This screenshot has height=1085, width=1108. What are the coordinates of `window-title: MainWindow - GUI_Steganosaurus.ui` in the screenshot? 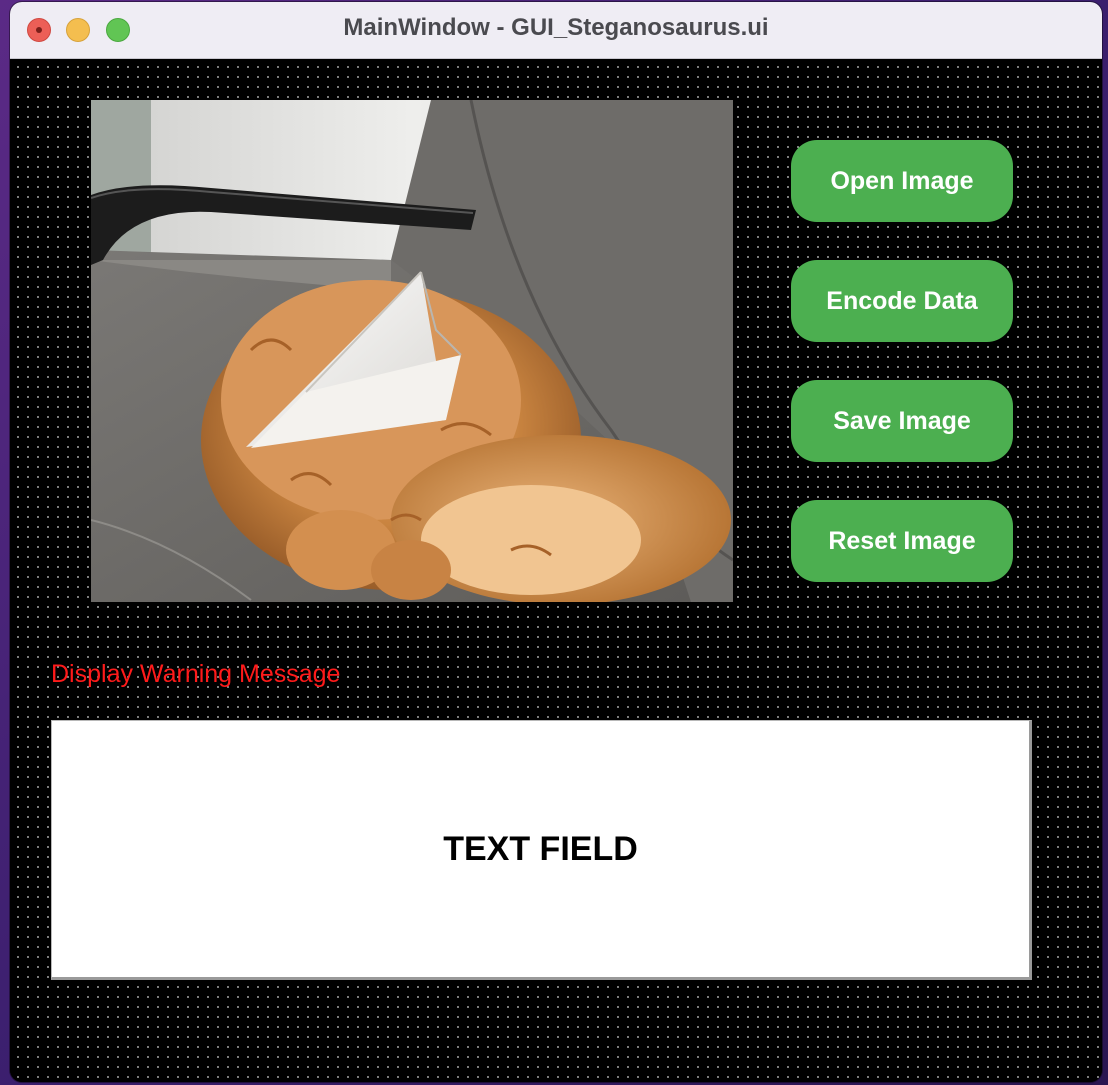 It's located at (556, 27).